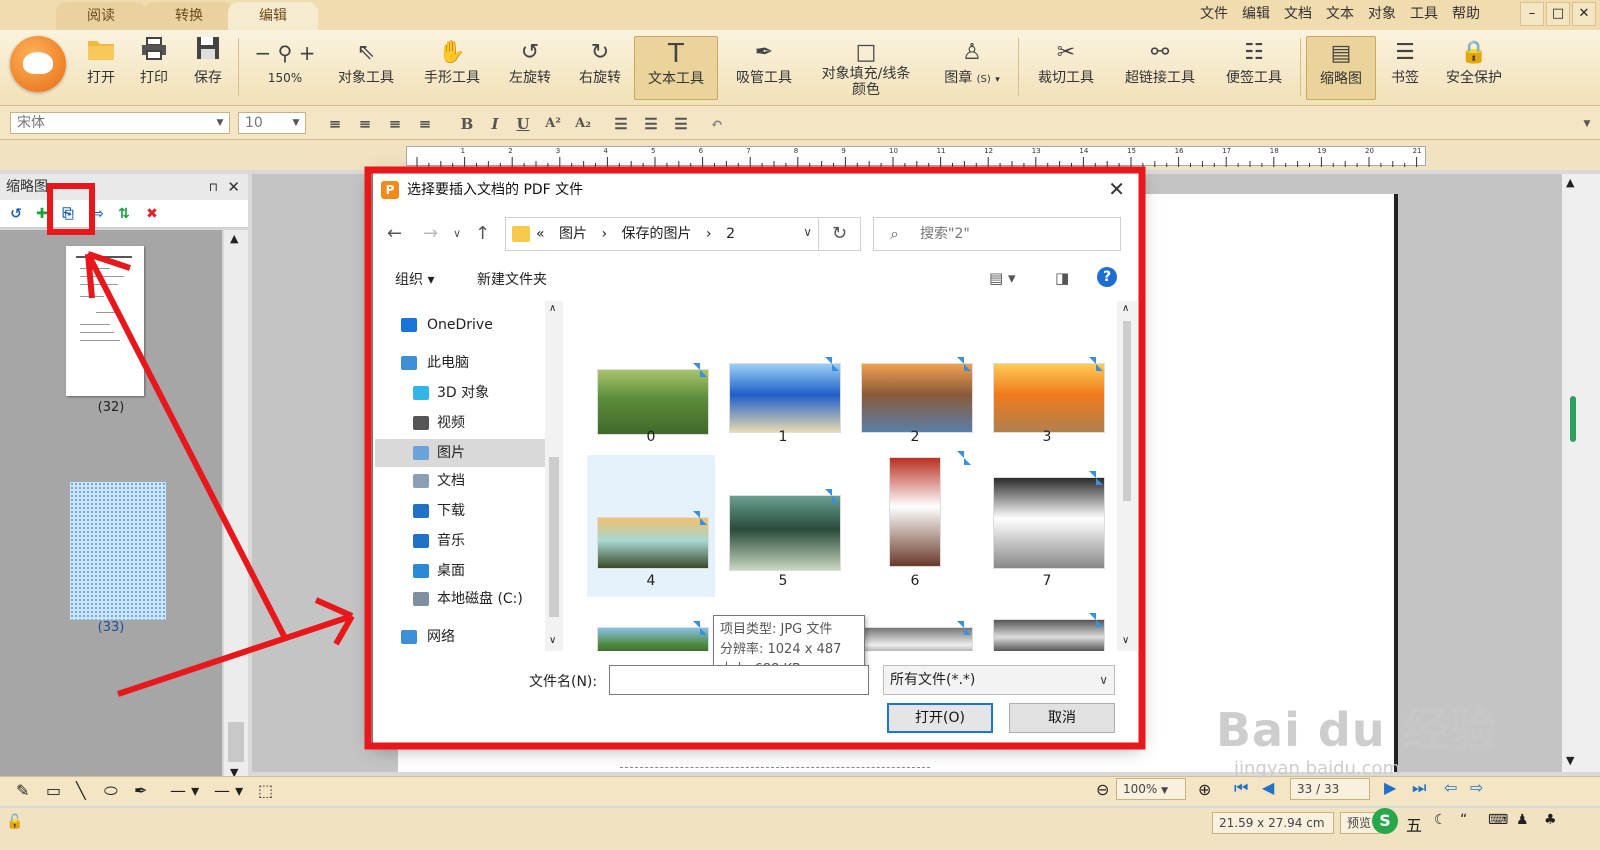 This screenshot has height=850, width=1600. I want to click on paragraph-spacing-icon: ☰, so click(651, 124).